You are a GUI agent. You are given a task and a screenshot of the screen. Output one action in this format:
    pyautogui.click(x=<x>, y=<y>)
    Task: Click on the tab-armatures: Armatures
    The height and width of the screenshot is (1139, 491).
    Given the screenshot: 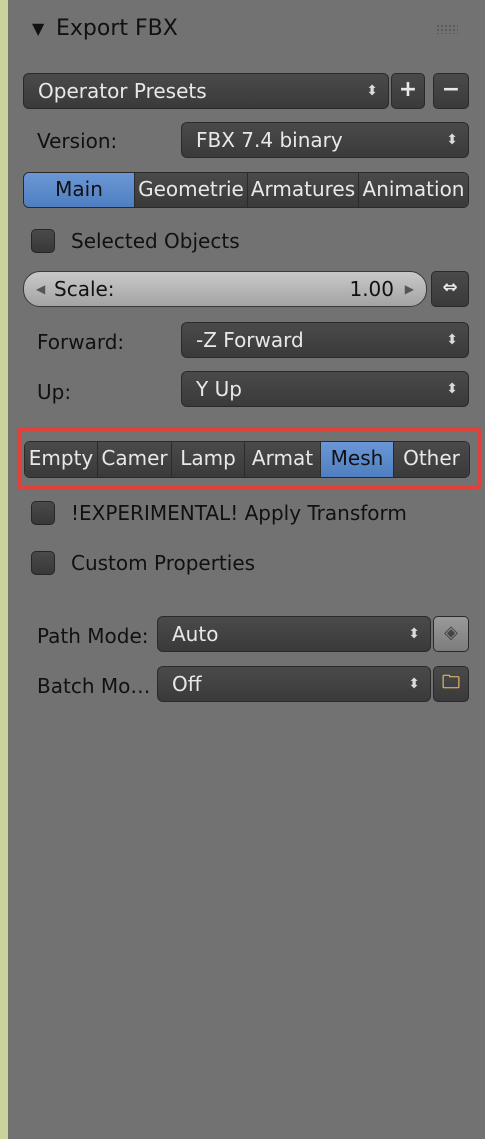 What is the action you would take?
    pyautogui.click(x=303, y=190)
    